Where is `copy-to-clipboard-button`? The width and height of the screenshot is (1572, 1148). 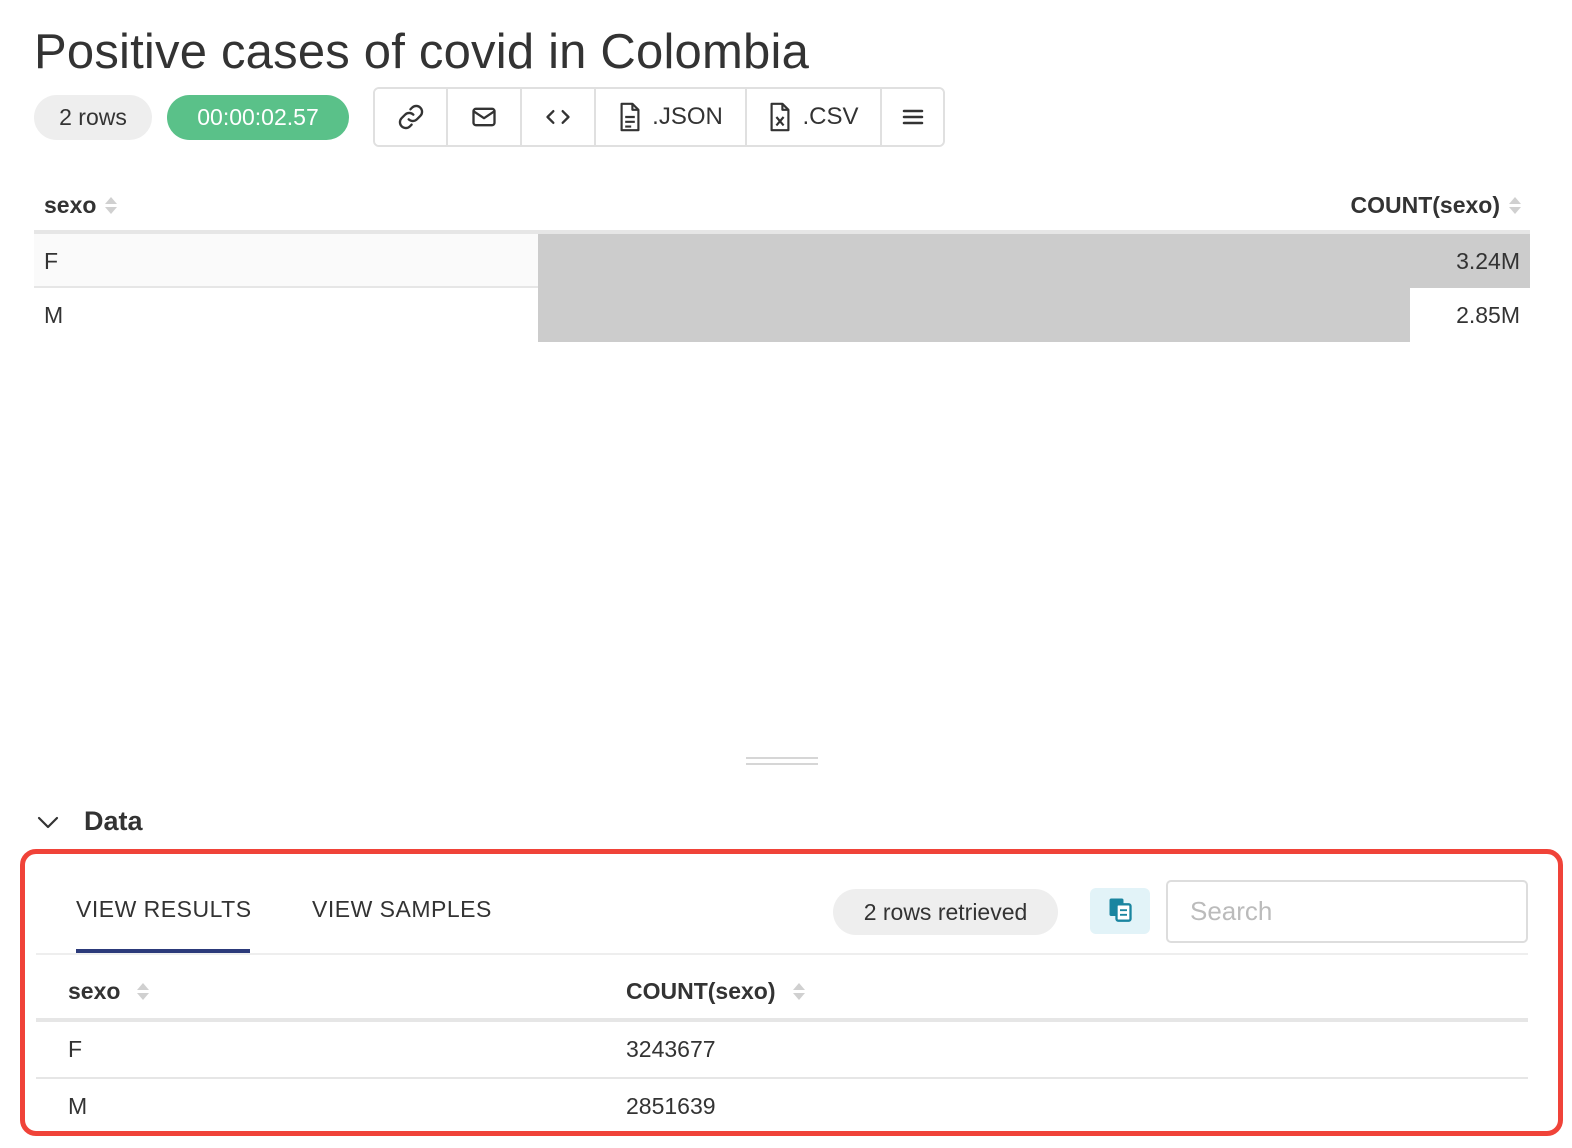 copy-to-clipboard-button is located at coordinates (1120, 911).